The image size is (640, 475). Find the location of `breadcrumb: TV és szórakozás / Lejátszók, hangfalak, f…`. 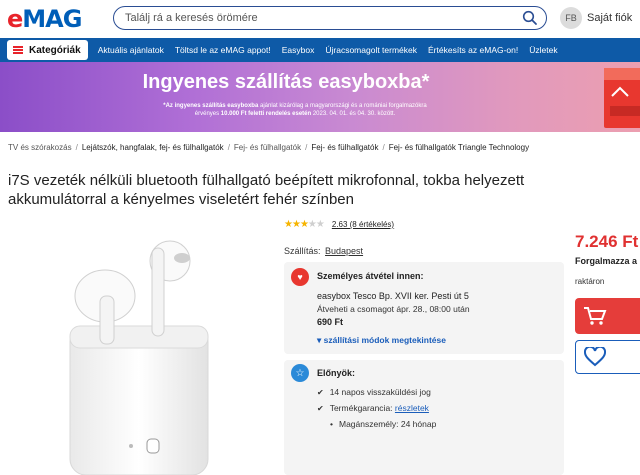

breadcrumb: TV és szórakozás / Lejátszók, hangfalak, f… is located at coordinates (269, 147).